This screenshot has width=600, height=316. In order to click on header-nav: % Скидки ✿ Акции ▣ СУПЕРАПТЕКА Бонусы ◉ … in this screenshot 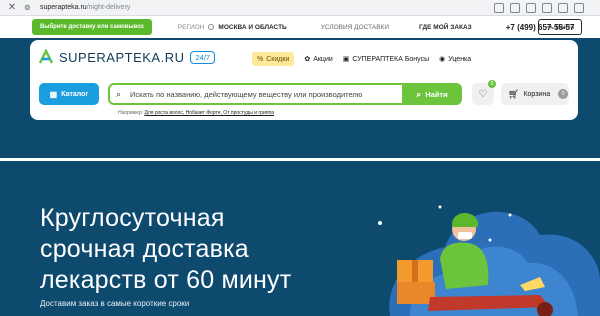, I will do `click(361, 59)`.